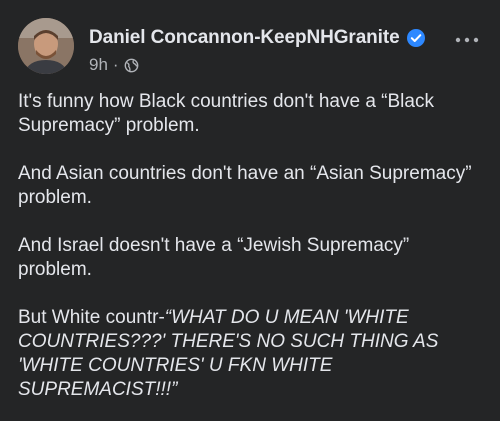 Image resolution: width=500 pixels, height=421 pixels. What do you see at coordinates (416, 38) in the screenshot?
I see `verified-badge-icon` at bounding box center [416, 38].